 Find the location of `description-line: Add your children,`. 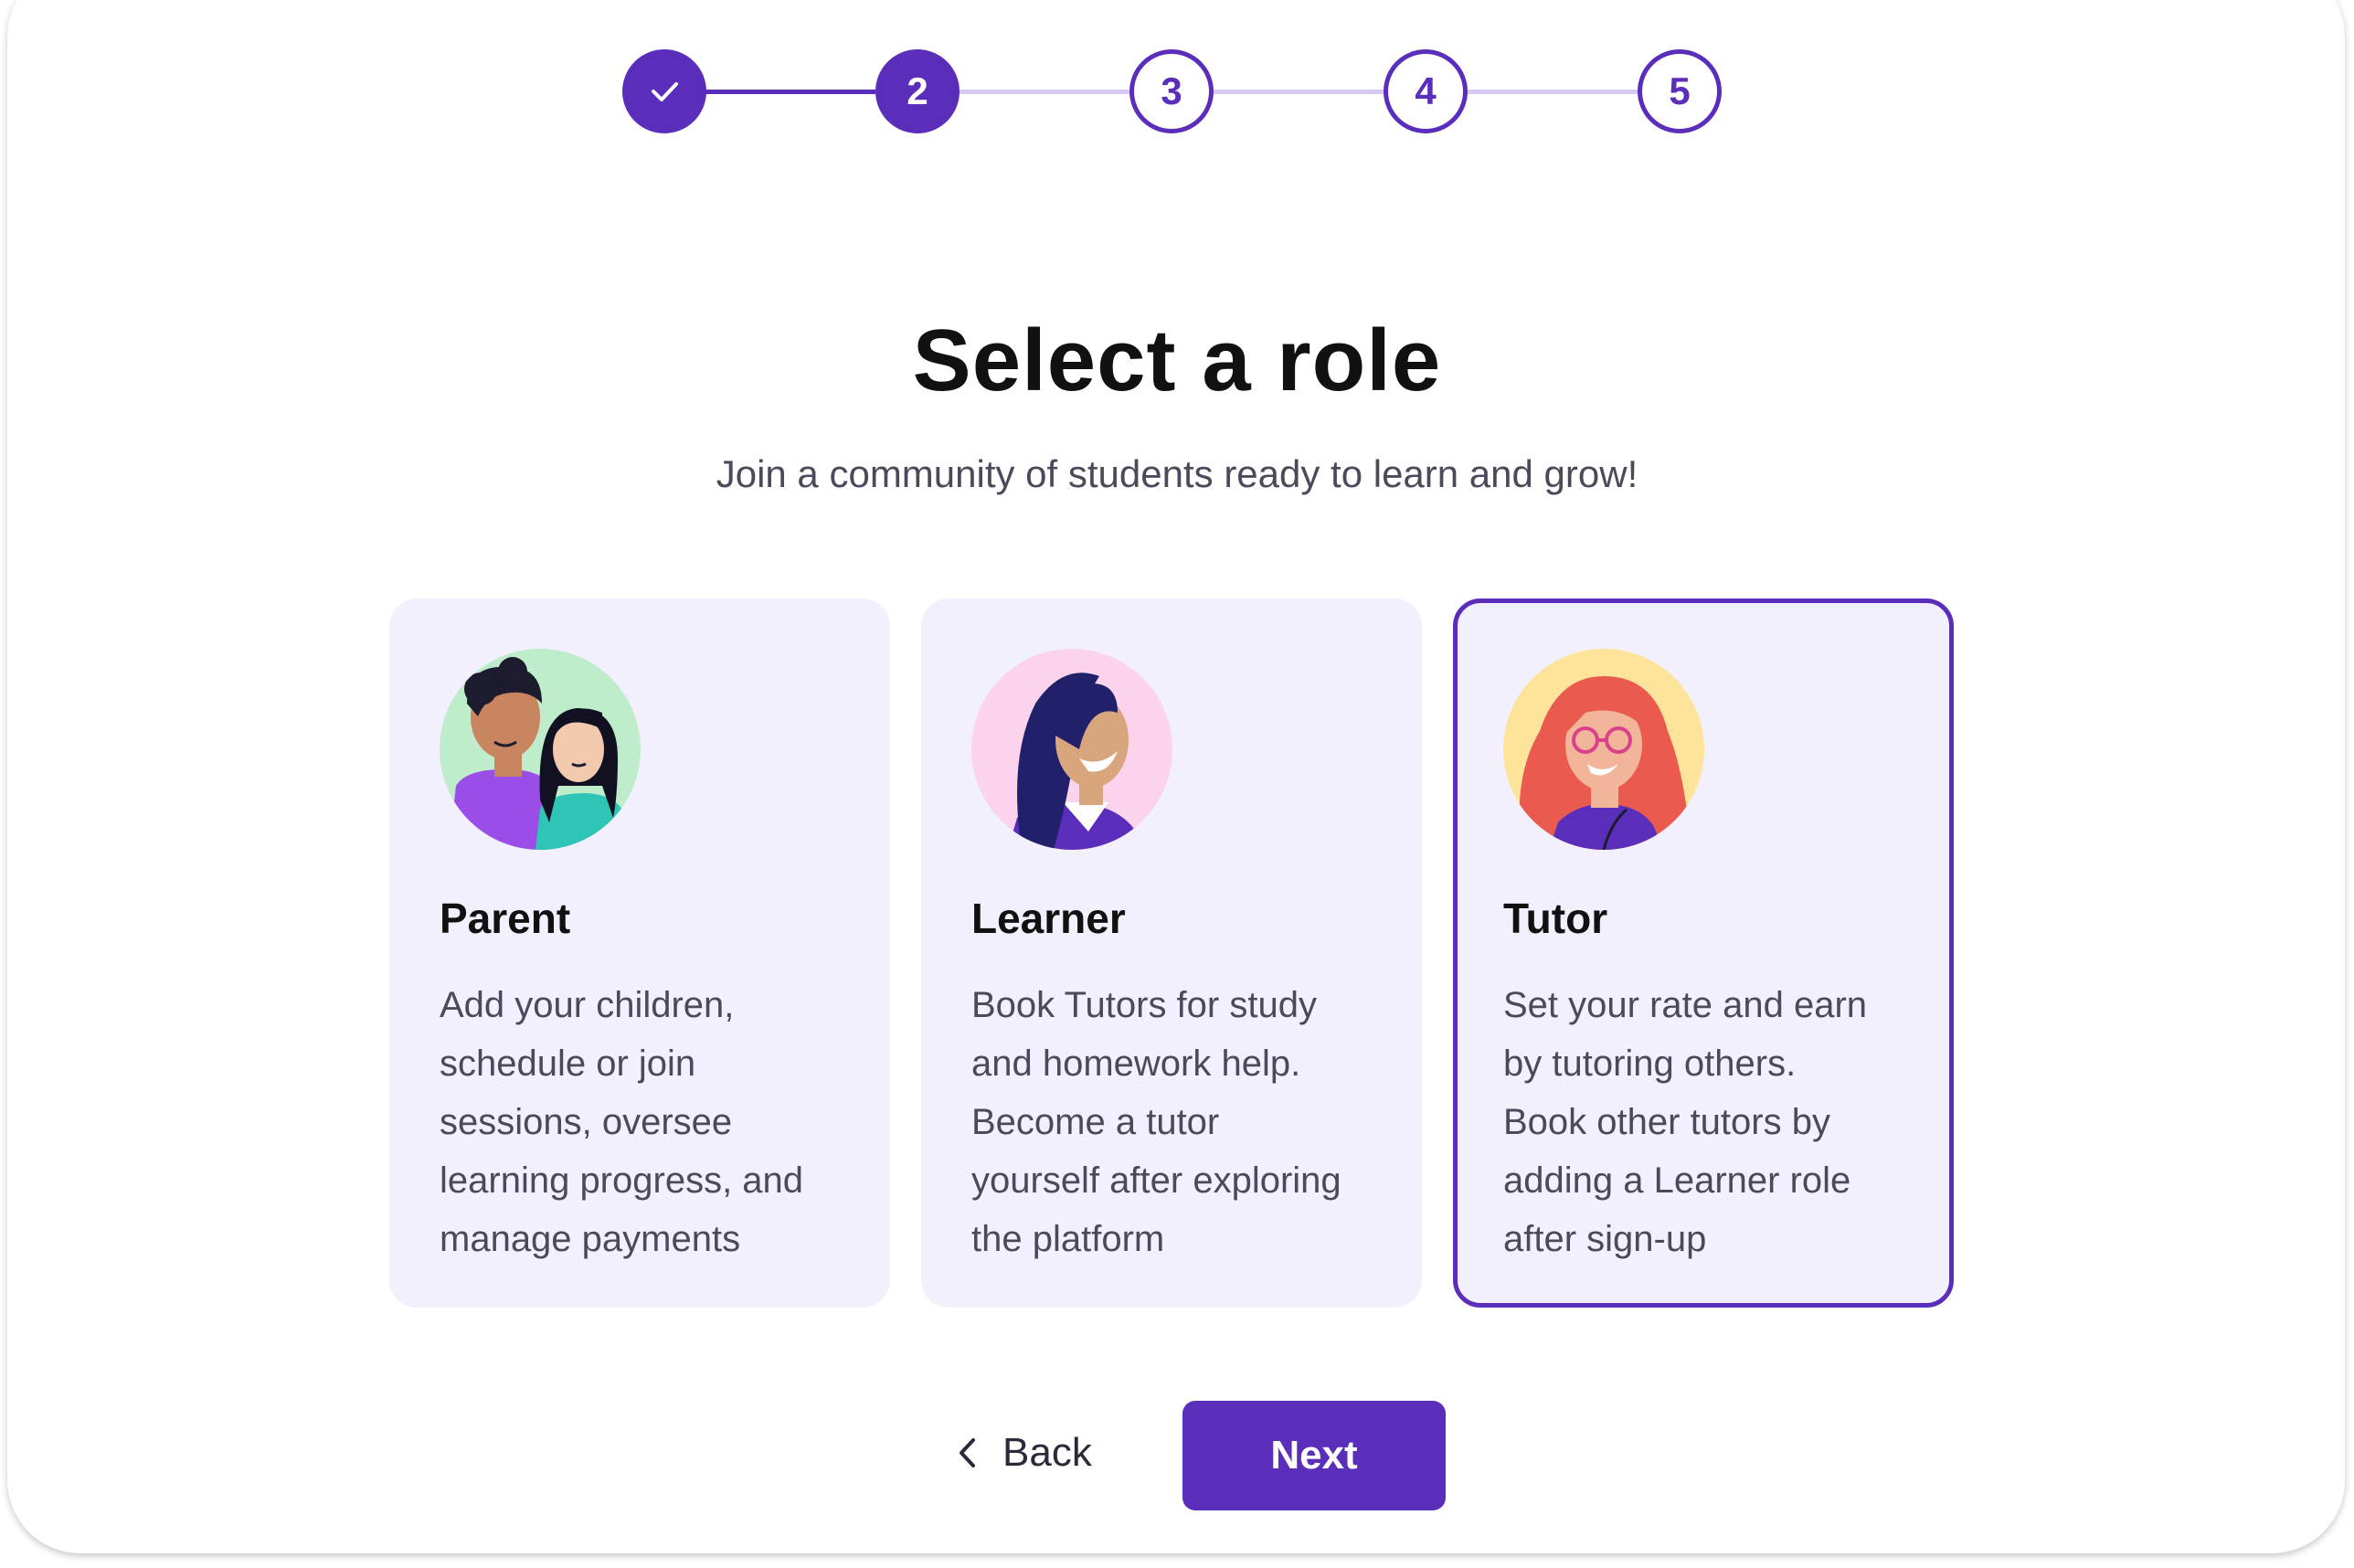

description-line: Add your children, is located at coordinates (588, 1005).